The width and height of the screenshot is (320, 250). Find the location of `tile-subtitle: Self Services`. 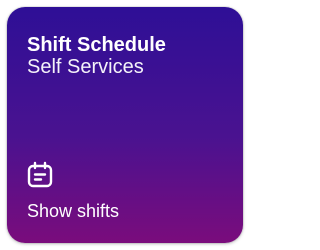

tile-subtitle: Self Services is located at coordinates (85, 67).